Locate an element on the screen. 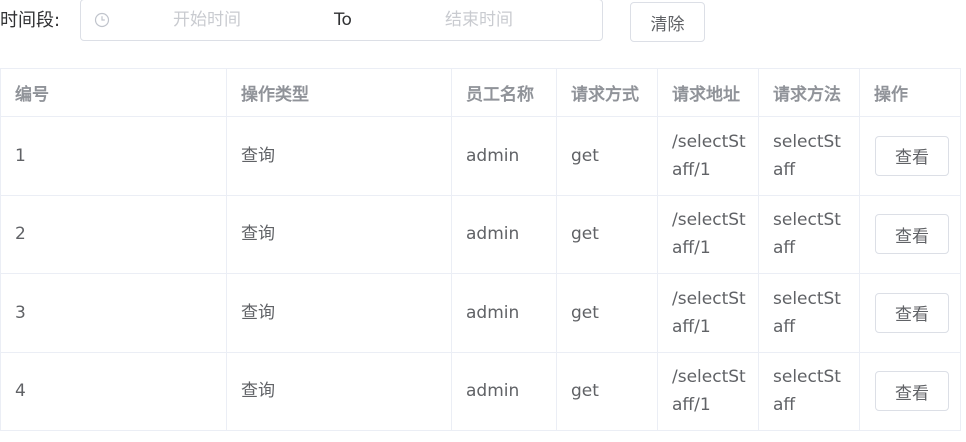  column-header-method: 请求方式 is located at coordinates (607, 92).